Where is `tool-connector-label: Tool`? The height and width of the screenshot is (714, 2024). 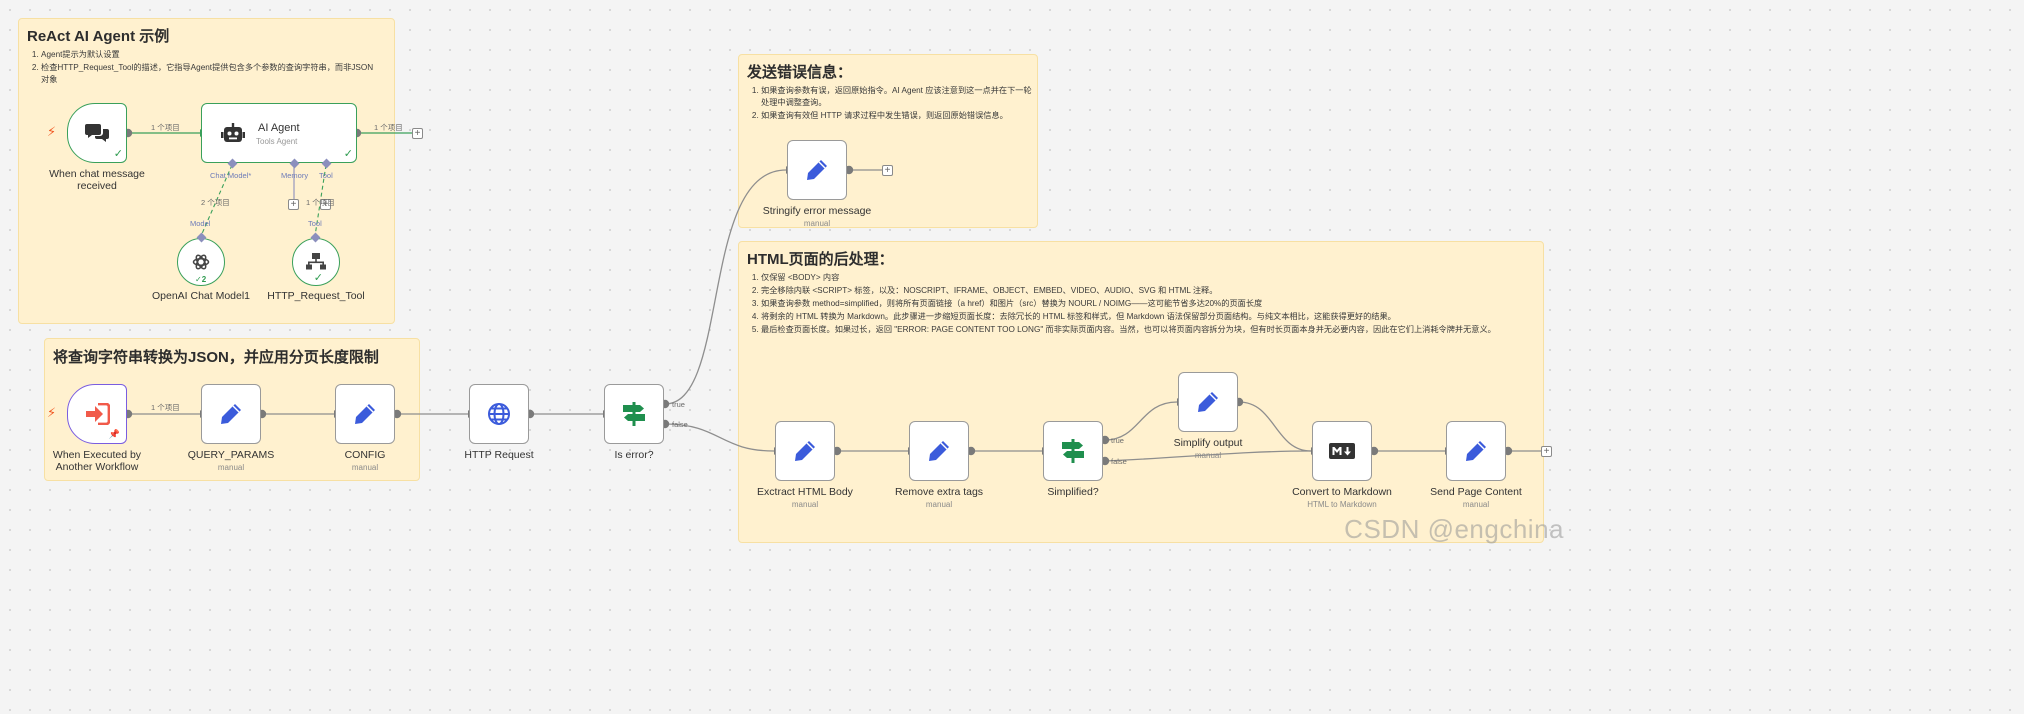
tool-connector-label: Tool is located at coordinates (326, 175).